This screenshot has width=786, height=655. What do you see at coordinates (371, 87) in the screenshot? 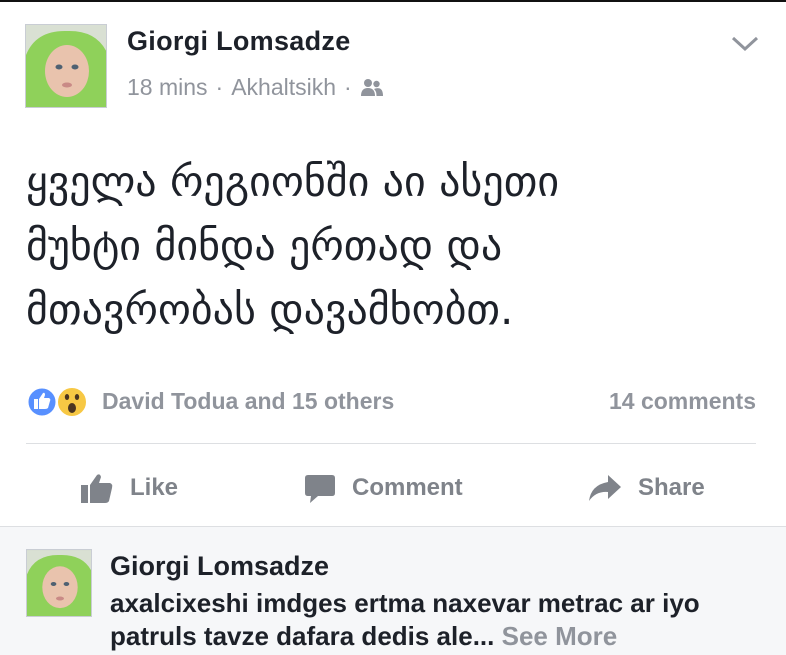
I see `friends-icon` at bounding box center [371, 87].